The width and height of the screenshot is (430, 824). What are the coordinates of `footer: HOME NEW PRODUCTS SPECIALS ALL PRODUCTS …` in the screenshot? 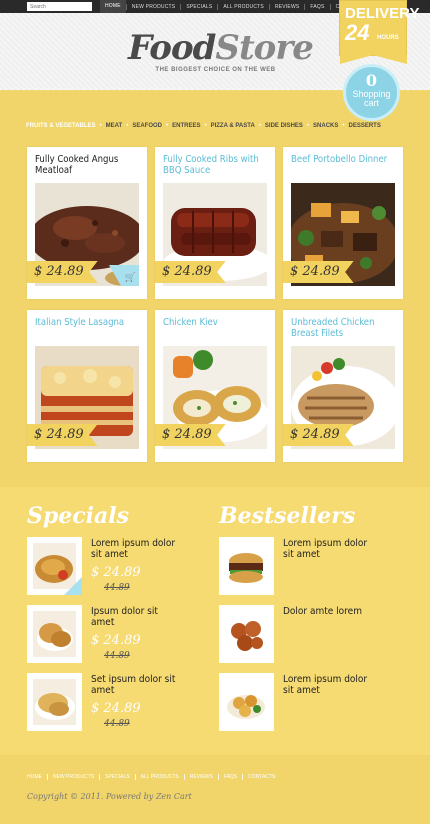 It's located at (215, 789).